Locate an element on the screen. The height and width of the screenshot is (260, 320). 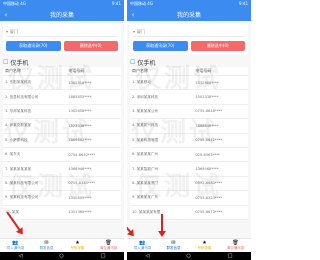
table-row: 5. 某某科技有限 0755-8642**** is located at coordinates (189, 141).